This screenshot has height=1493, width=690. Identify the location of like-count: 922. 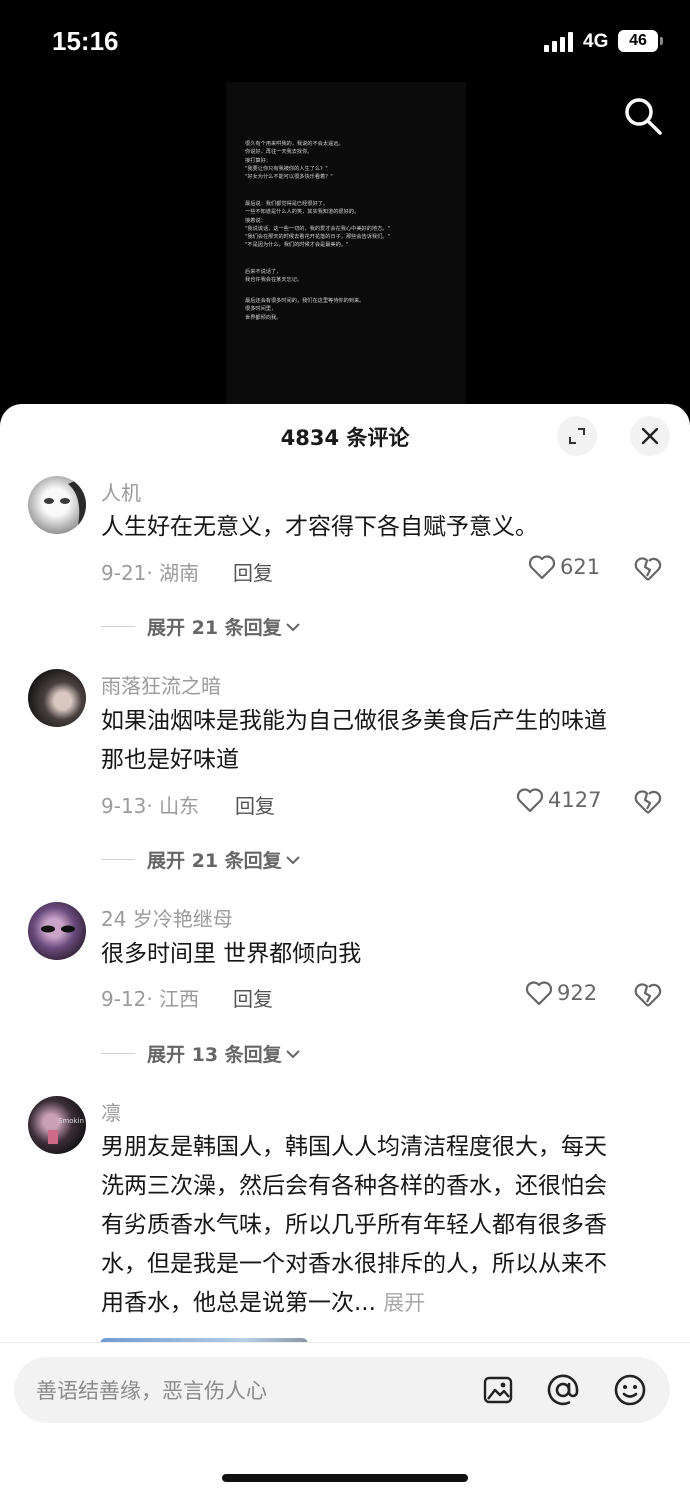
(577, 993).